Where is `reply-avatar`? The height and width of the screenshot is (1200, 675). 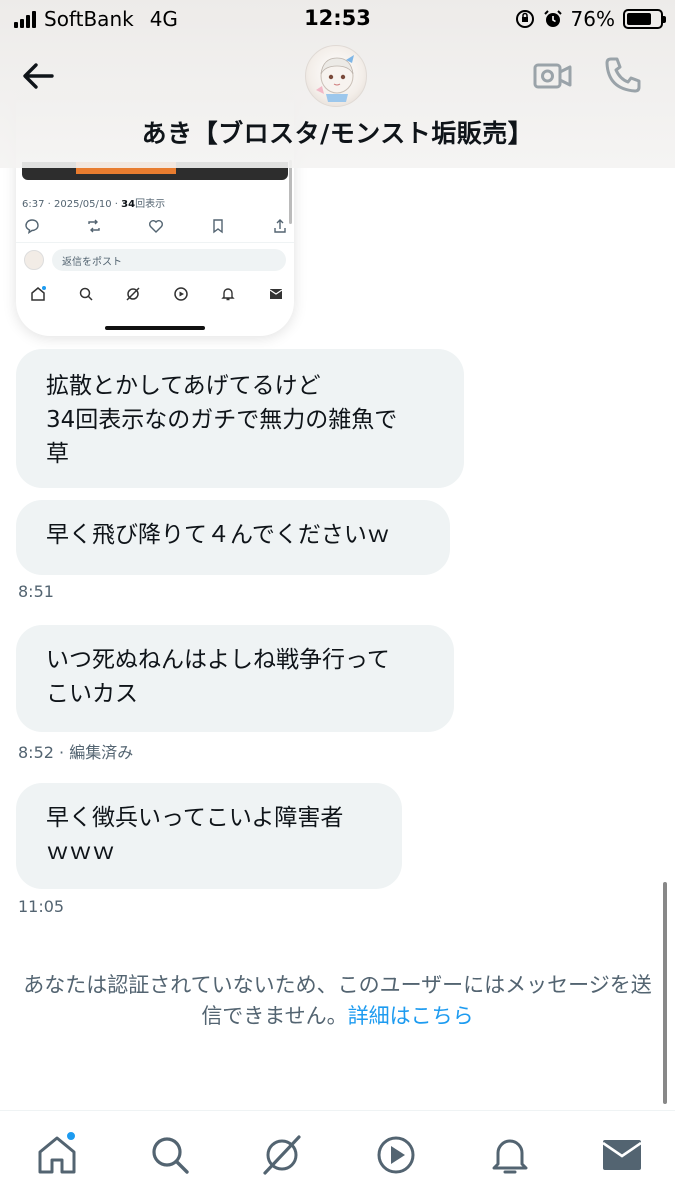
reply-avatar is located at coordinates (34, 260).